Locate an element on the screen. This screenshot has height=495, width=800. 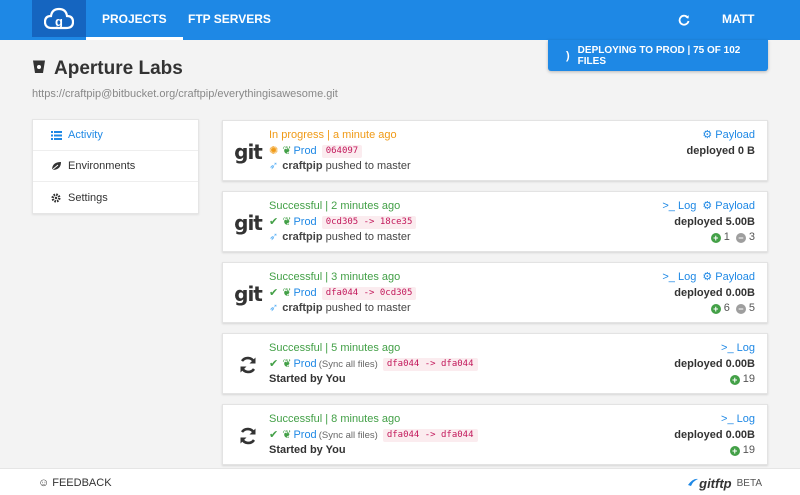
activity-status: Successful | 3 minutes ago is located at coordinates (335, 277).